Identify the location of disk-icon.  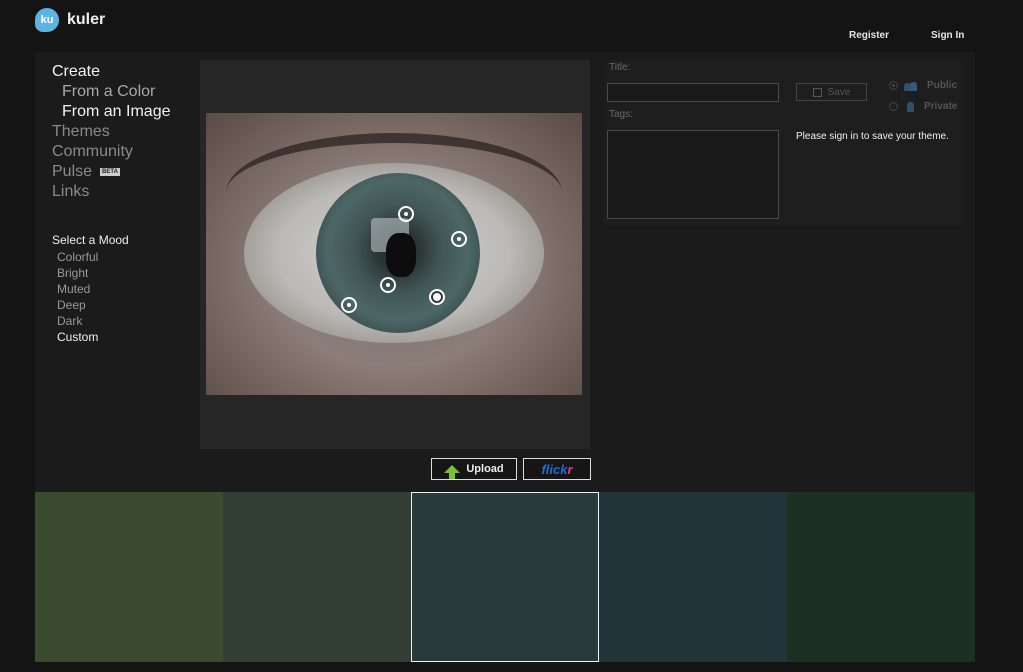
(817, 92).